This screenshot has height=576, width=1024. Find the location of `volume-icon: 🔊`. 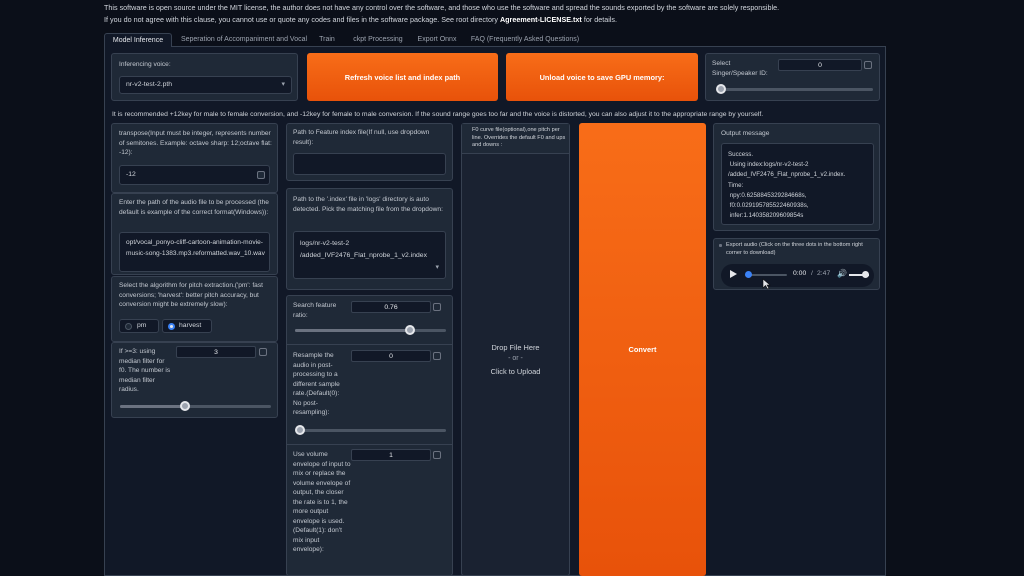

volume-icon: 🔊 is located at coordinates (842, 273).